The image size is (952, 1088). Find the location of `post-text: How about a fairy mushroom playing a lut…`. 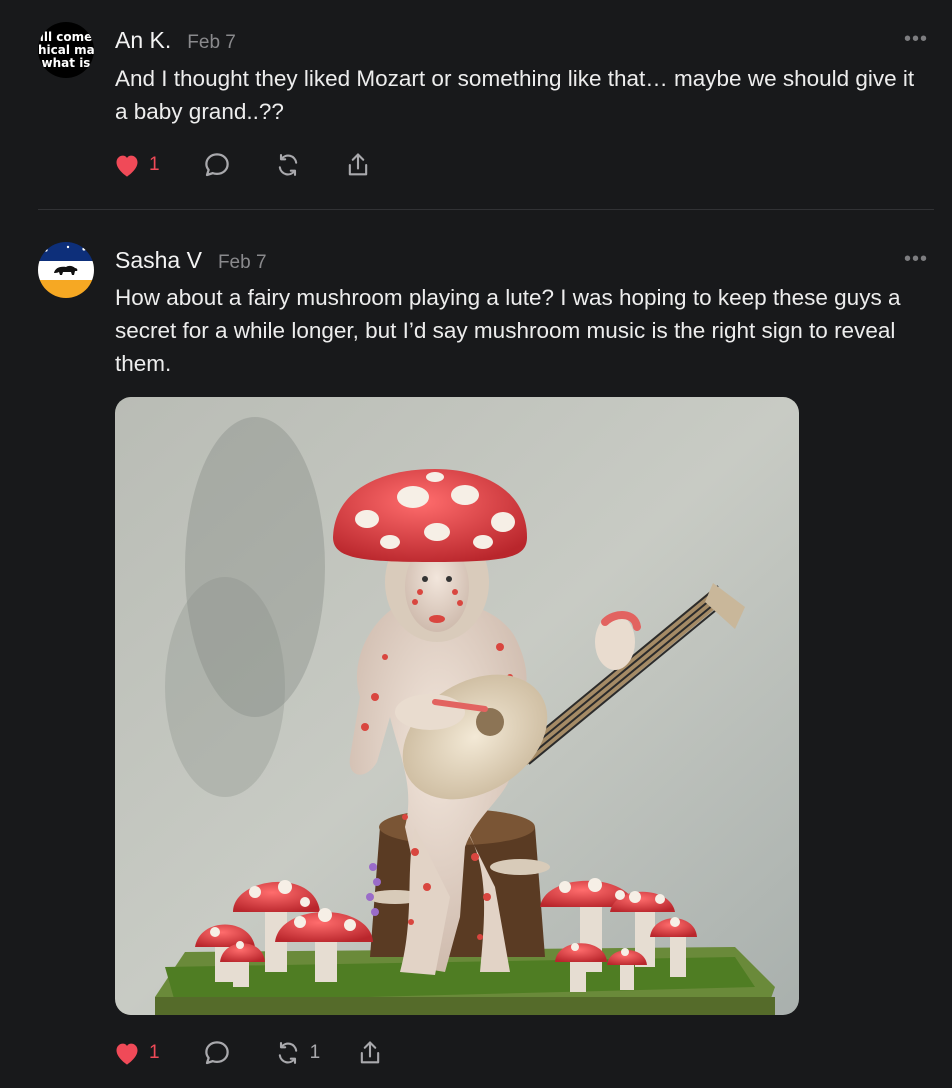

post-text: How about a fairy mushroom playing a lut… is located at coordinates (508, 330).